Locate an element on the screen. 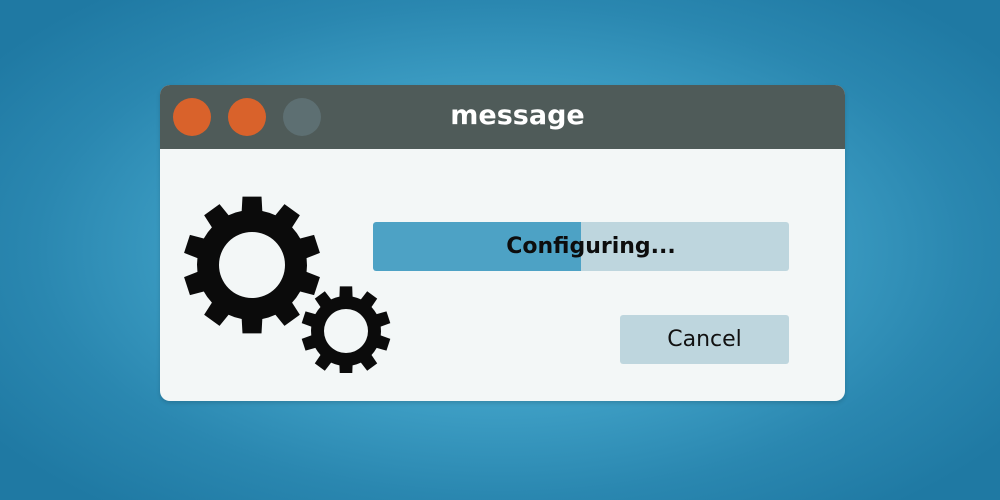 Image resolution: width=1000 pixels, height=500 pixels. title-bar: message is located at coordinates (502, 117).